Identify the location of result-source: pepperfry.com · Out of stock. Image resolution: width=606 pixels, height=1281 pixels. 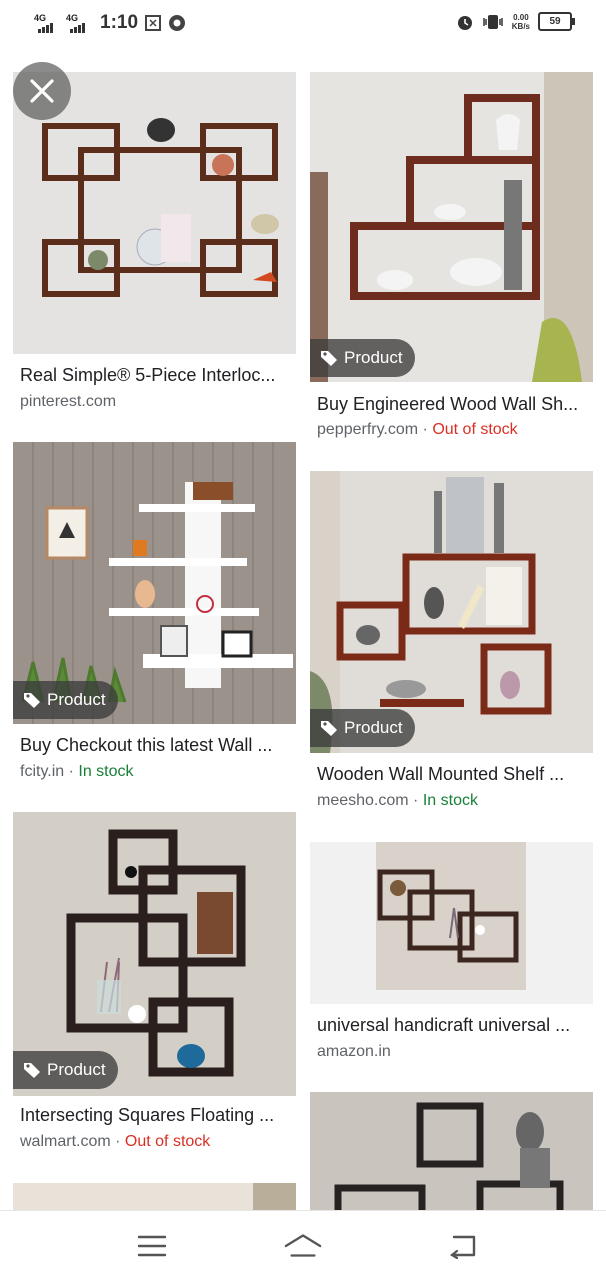
(417, 430).